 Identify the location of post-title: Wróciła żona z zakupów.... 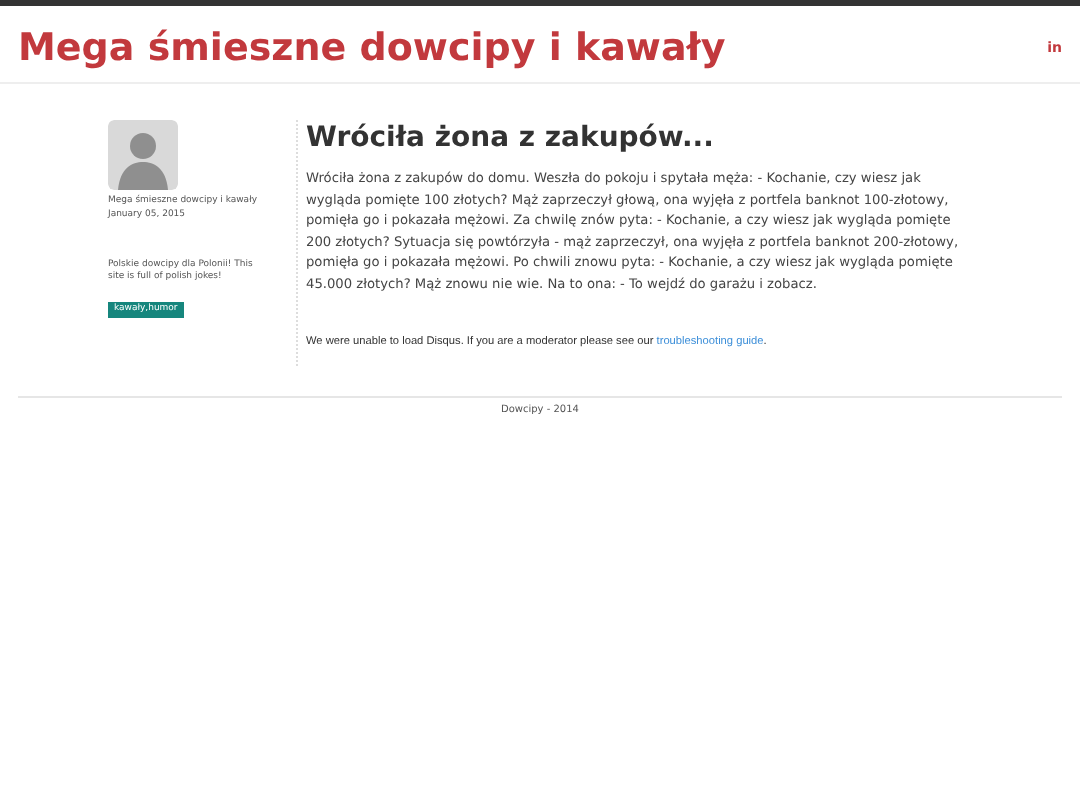
(511, 138).